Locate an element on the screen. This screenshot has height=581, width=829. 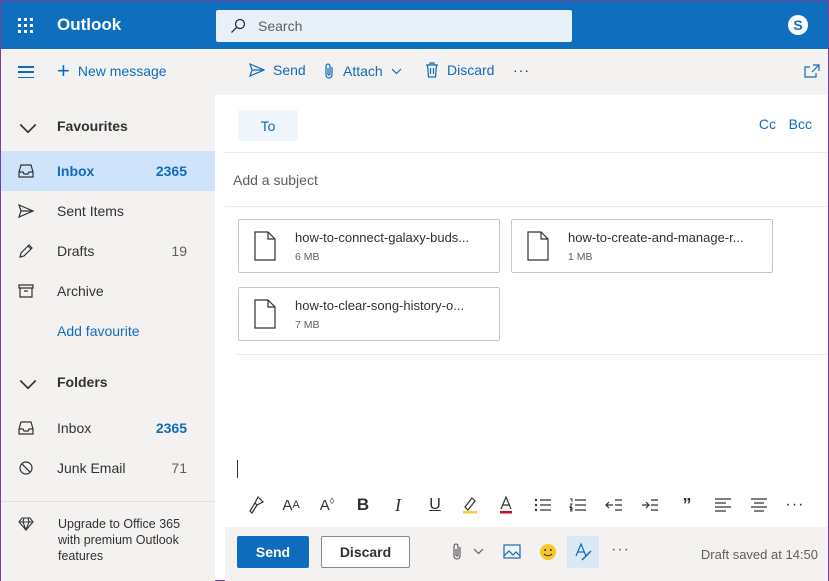
sidebar-item-label: Archive is located at coordinates (80, 291).